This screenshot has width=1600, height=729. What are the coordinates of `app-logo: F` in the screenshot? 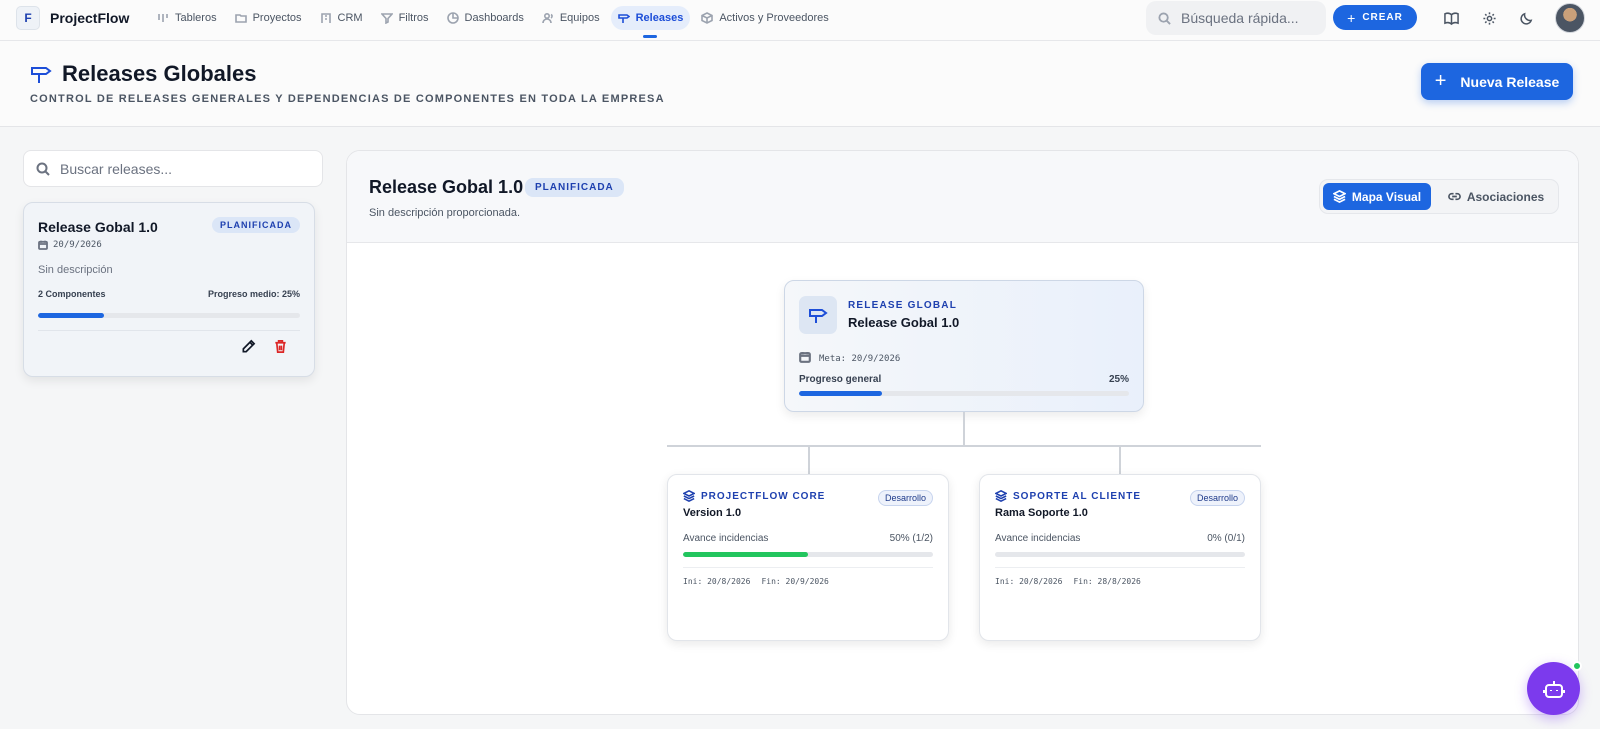 It's located at (28, 18).